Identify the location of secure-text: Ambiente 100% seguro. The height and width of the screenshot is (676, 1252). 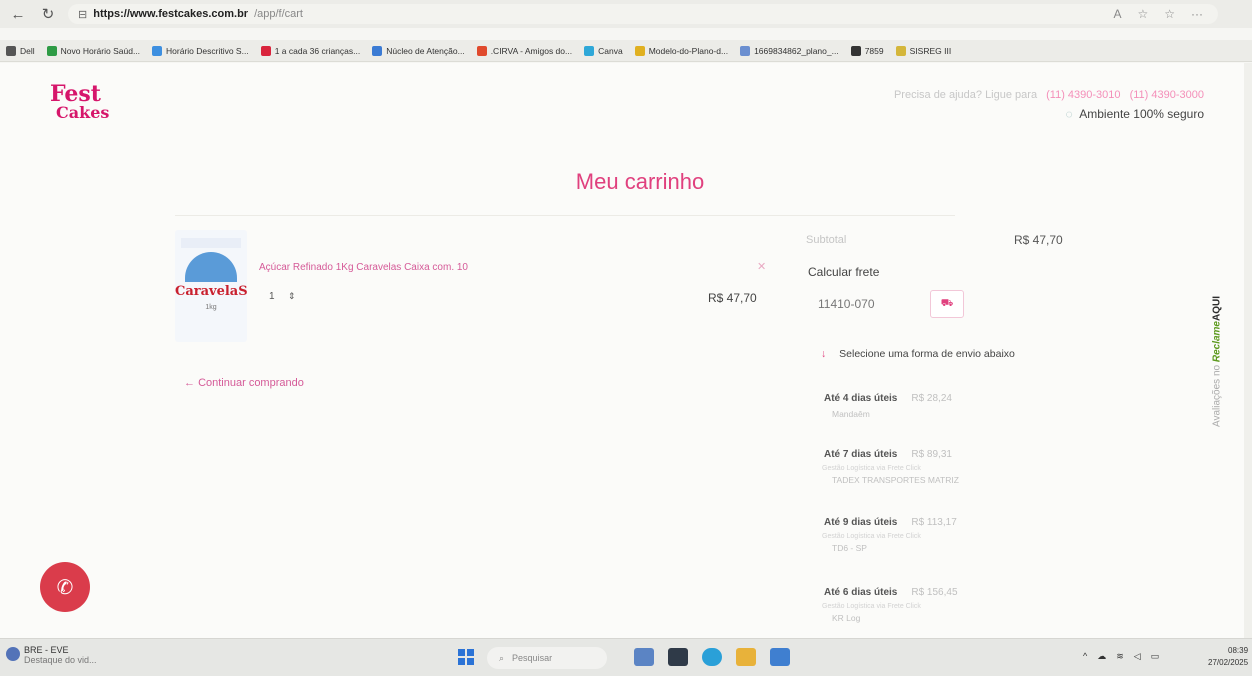
(1141, 114).